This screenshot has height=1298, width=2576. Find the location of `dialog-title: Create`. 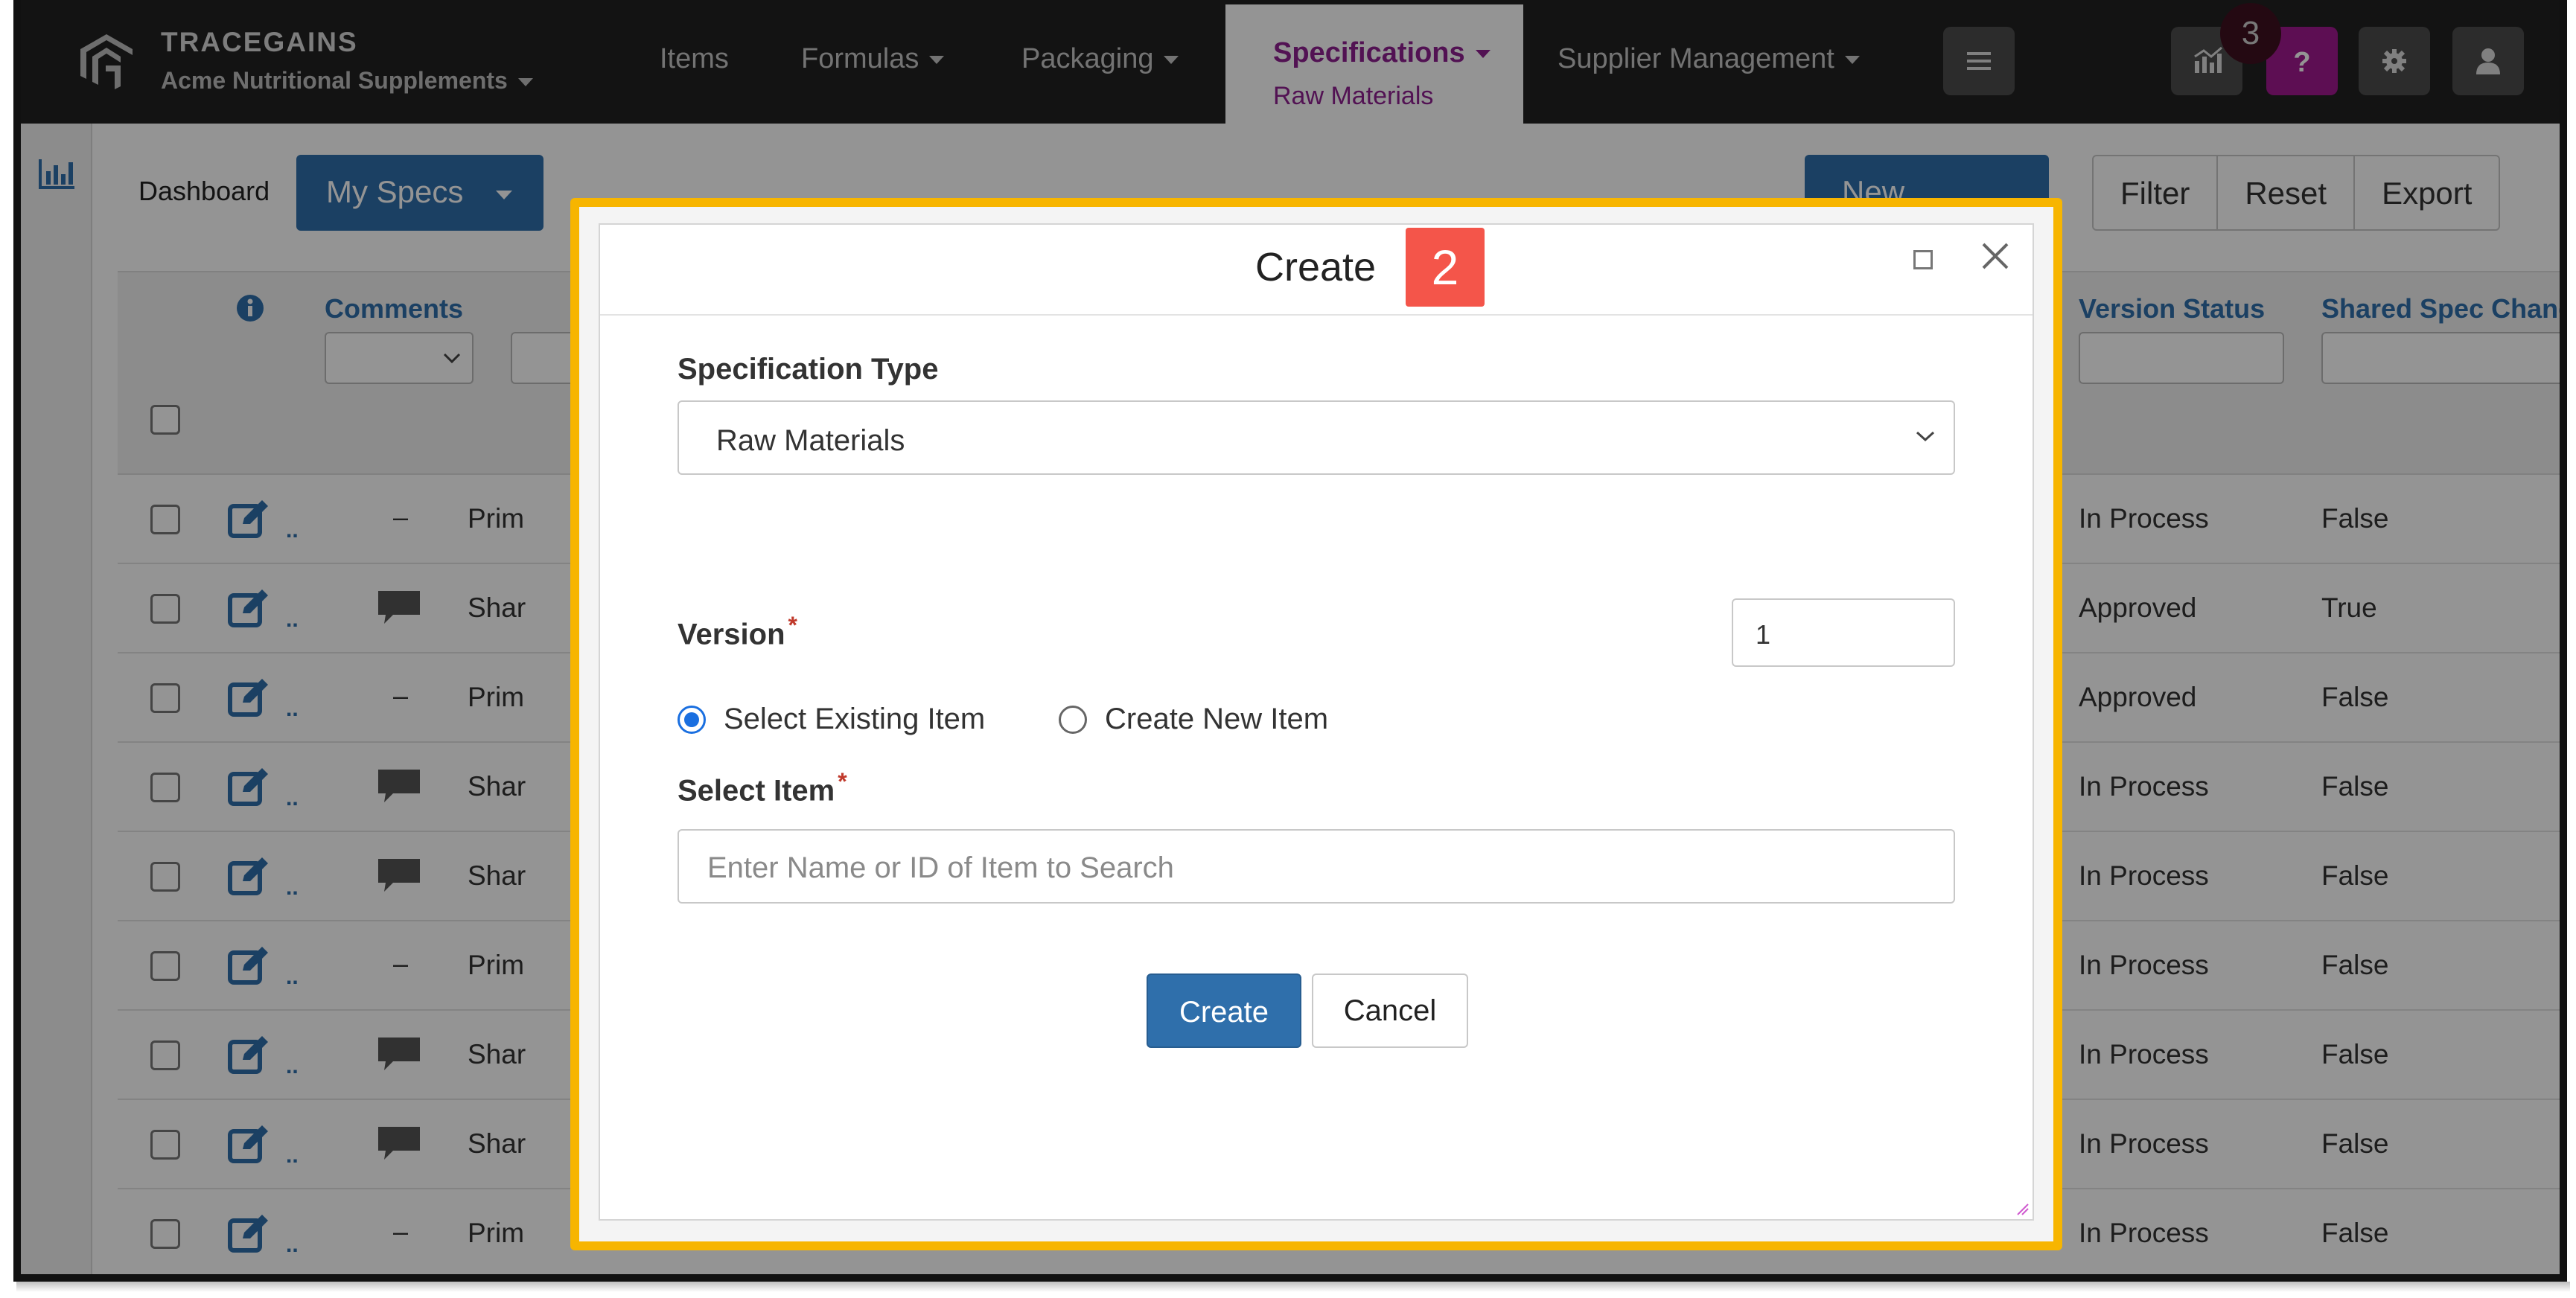

dialog-title: Create is located at coordinates (1316, 267).